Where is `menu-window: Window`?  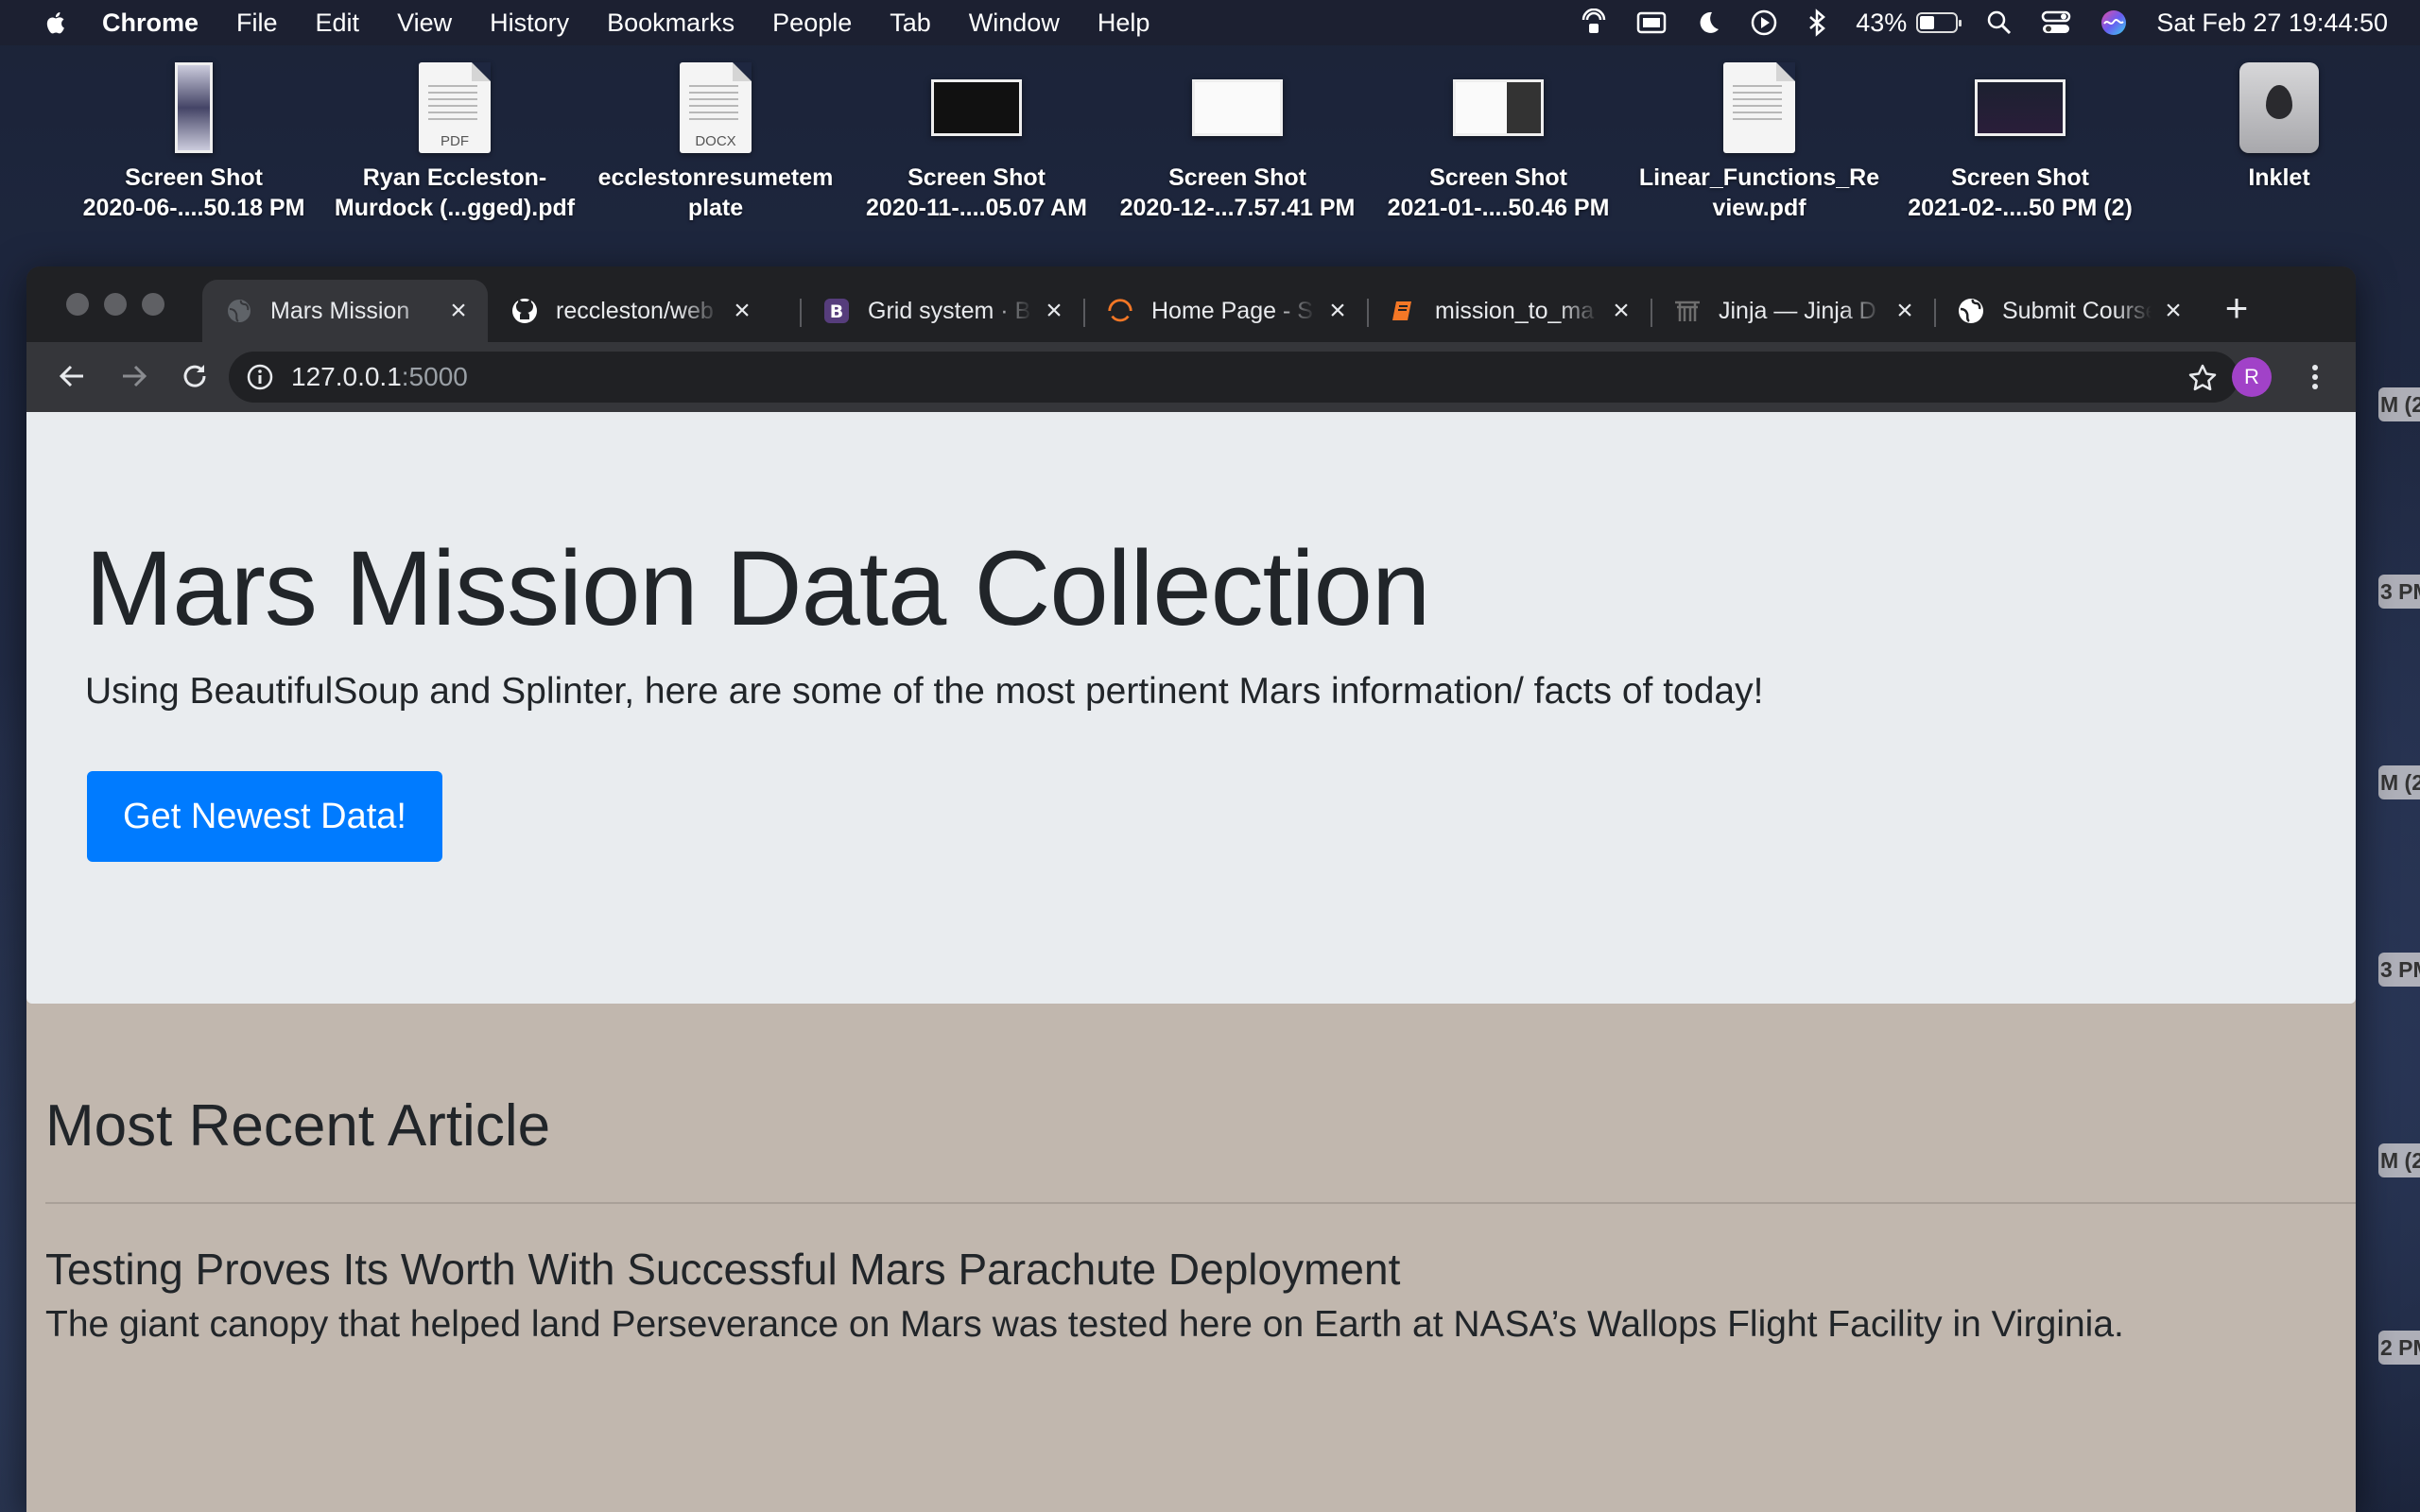
menu-window: Window is located at coordinates (1014, 23).